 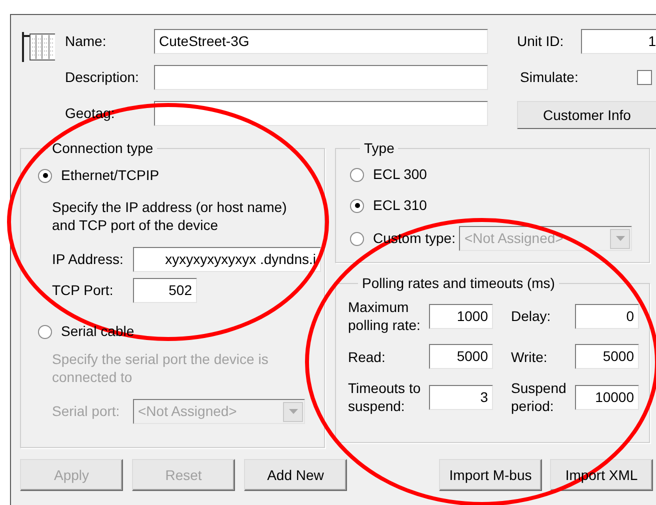 What do you see at coordinates (385, 397) in the screenshot?
I see `field-label: Timeouts to suspend:` at bounding box center [385, 397].